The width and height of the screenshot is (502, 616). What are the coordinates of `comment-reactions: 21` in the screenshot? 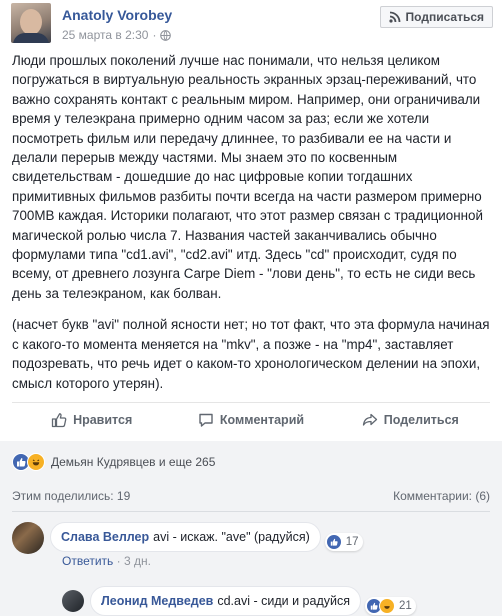 It's located at (390, 606).